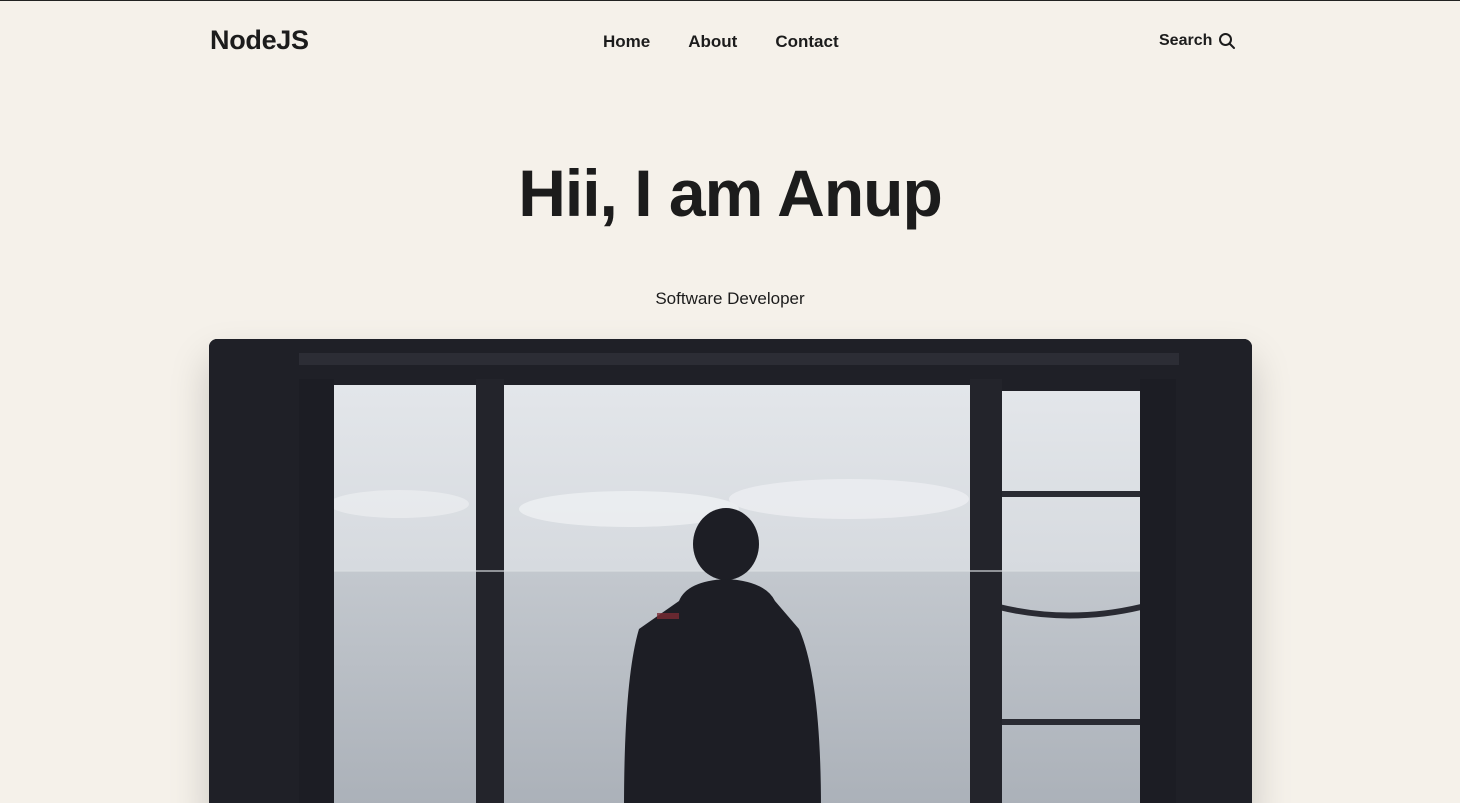 This screenshot has width=1460, height=803. I want to click on nav-about-link: About, so click(712, 42).